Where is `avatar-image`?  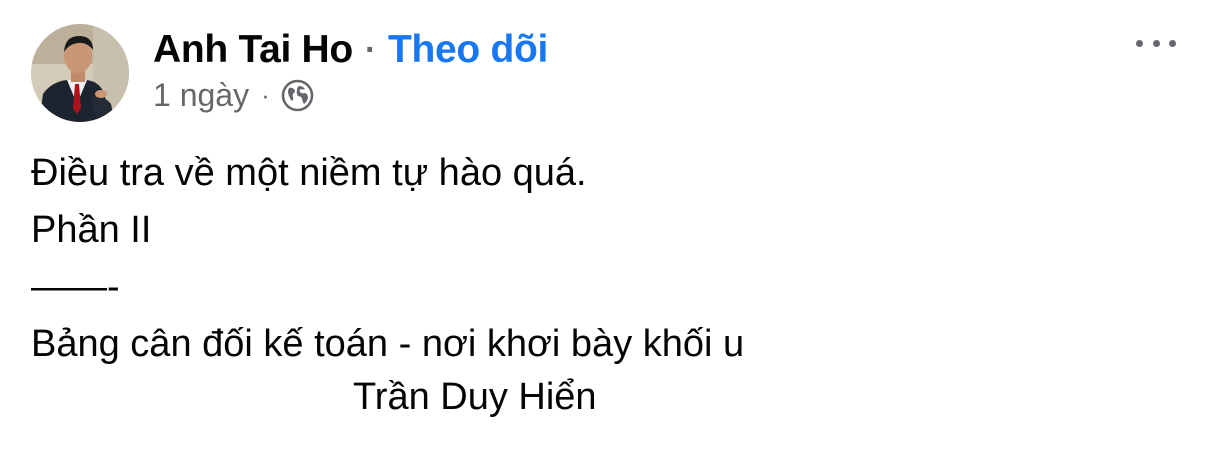 avatar-image is located at coordinates (80, 73).